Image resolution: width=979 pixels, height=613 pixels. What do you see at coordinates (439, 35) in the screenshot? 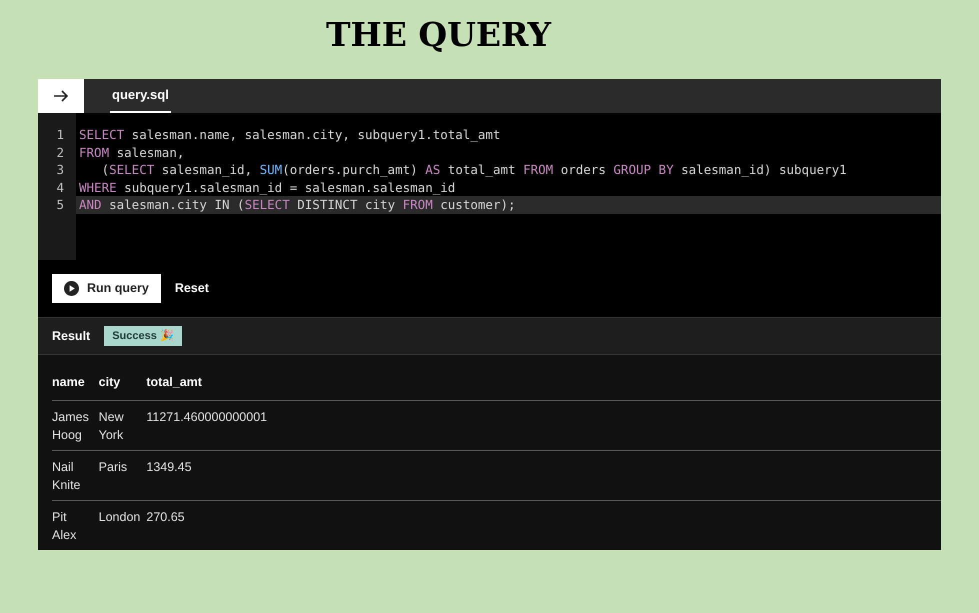
I see `page-title: THE QUERY` at bounding box center [439, 35].